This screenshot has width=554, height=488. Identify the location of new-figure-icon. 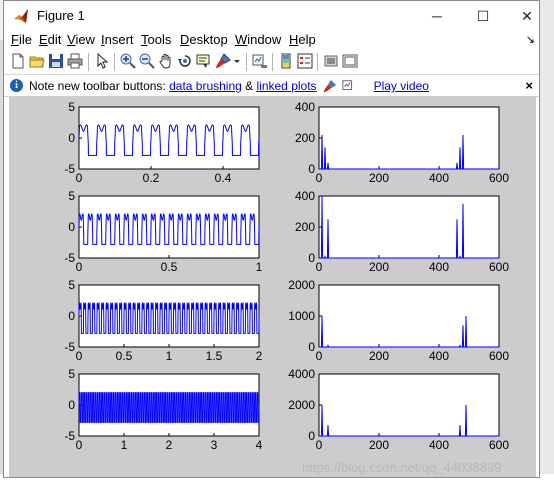
(18, 61).